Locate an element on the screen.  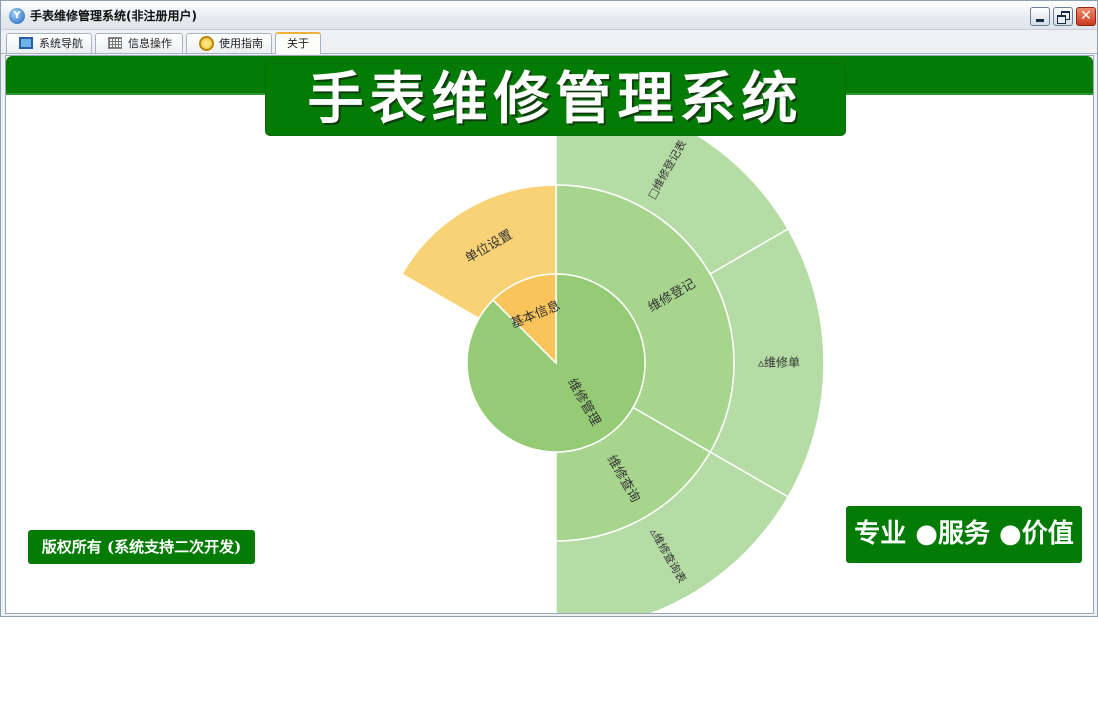
grid-icon is located at coordinates (115, 43).